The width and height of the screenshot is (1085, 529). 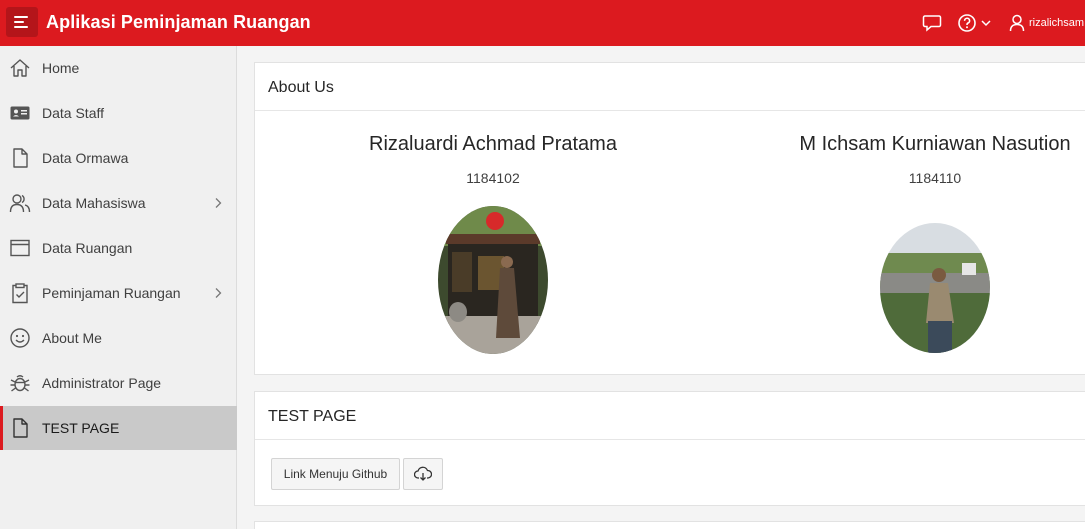 I want to click on sidebar-item-label: Data Staff, so click(x=73, y=113).